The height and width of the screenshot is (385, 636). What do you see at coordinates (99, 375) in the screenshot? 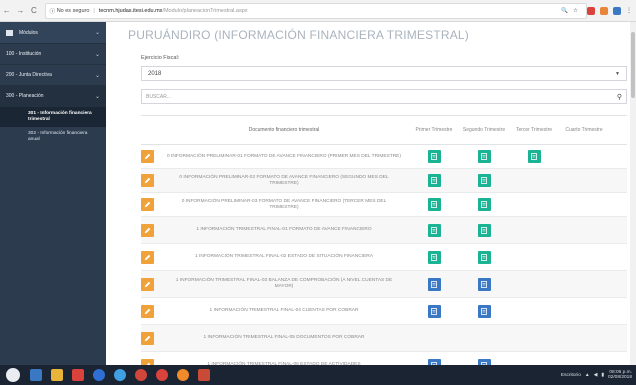
I see `edge-icon` at bounding box center [99, 375].